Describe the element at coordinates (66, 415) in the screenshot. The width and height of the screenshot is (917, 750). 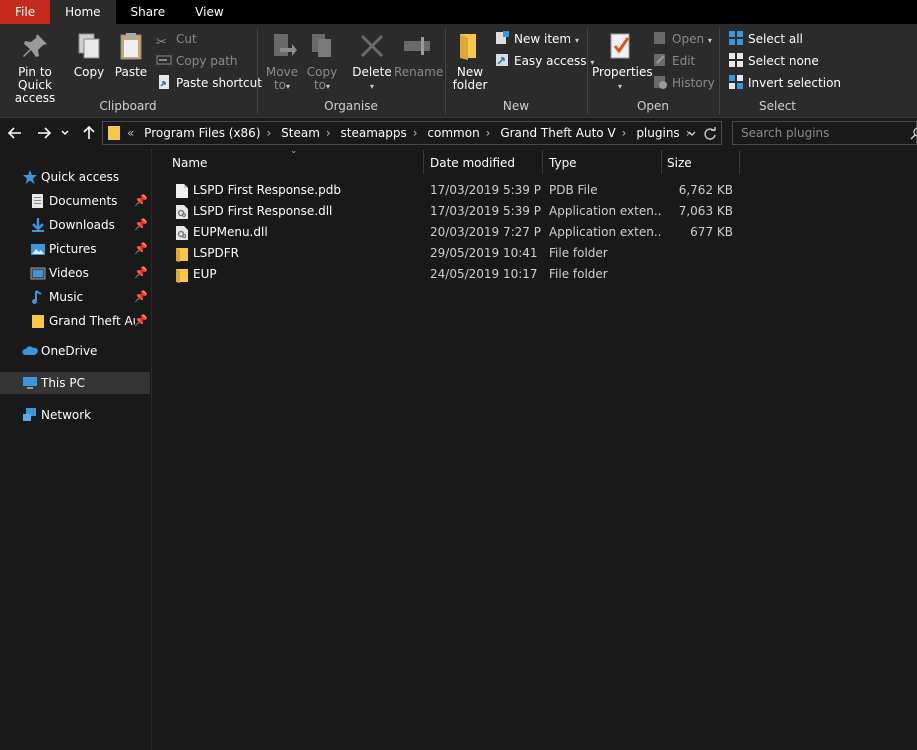
I see `sidebar-item-label: Network` at that location.